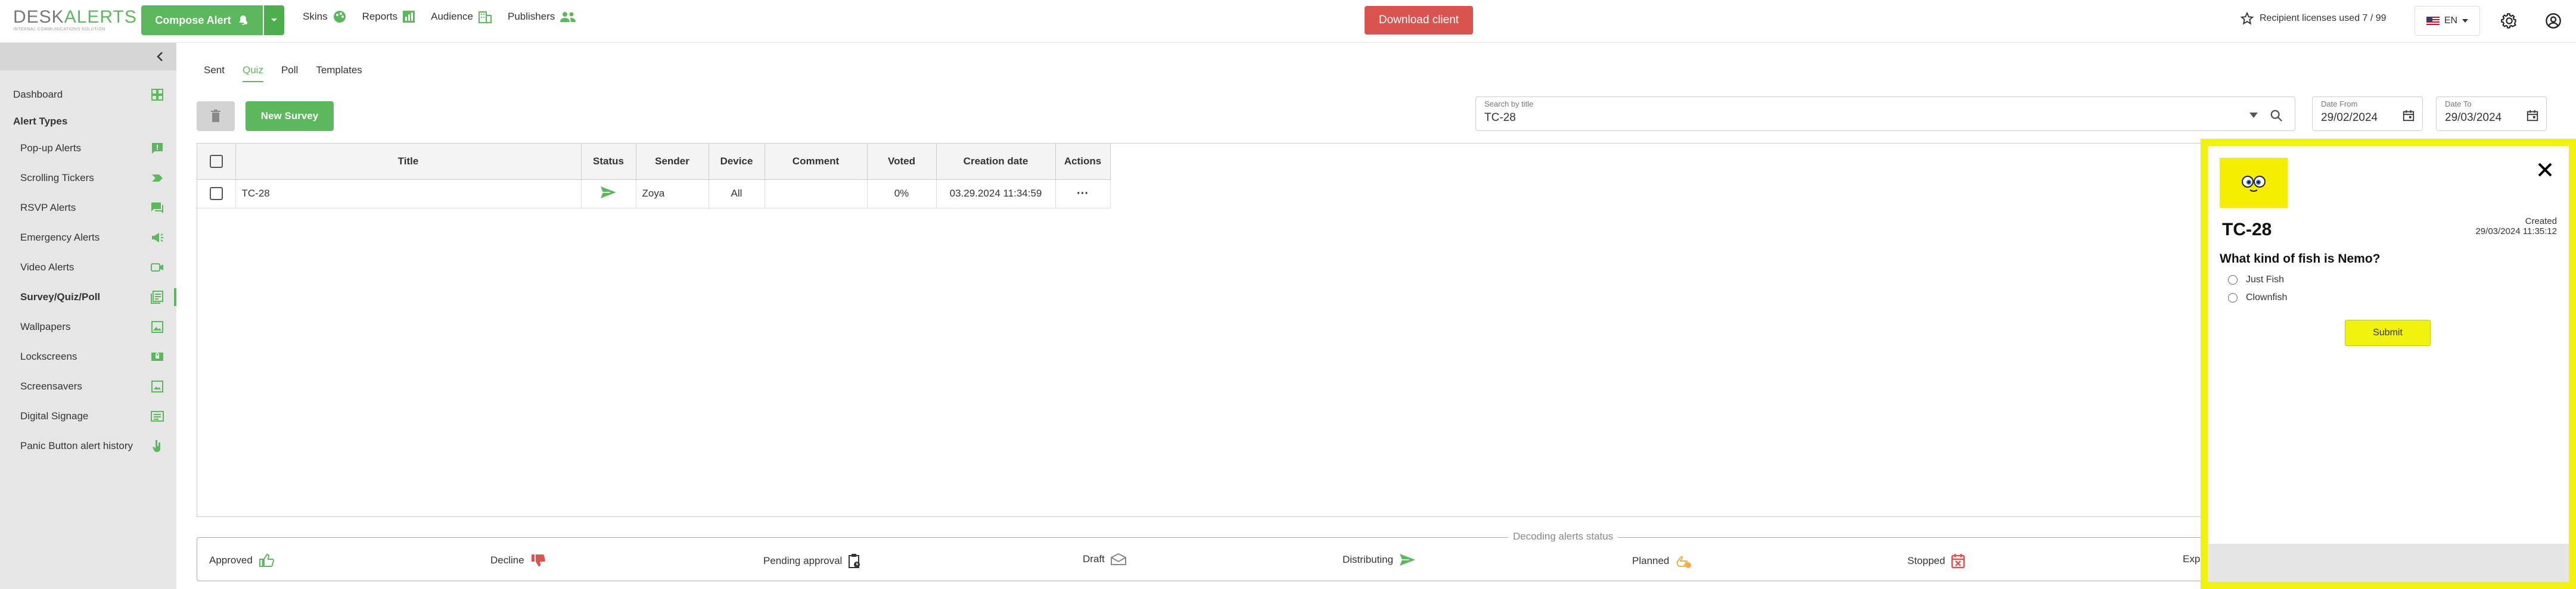  What do you see at coordinates (57, 177) in the screenshot?
I see `sidebar-item-label: Scrolling Tickers` at bounding box center [57, 177].